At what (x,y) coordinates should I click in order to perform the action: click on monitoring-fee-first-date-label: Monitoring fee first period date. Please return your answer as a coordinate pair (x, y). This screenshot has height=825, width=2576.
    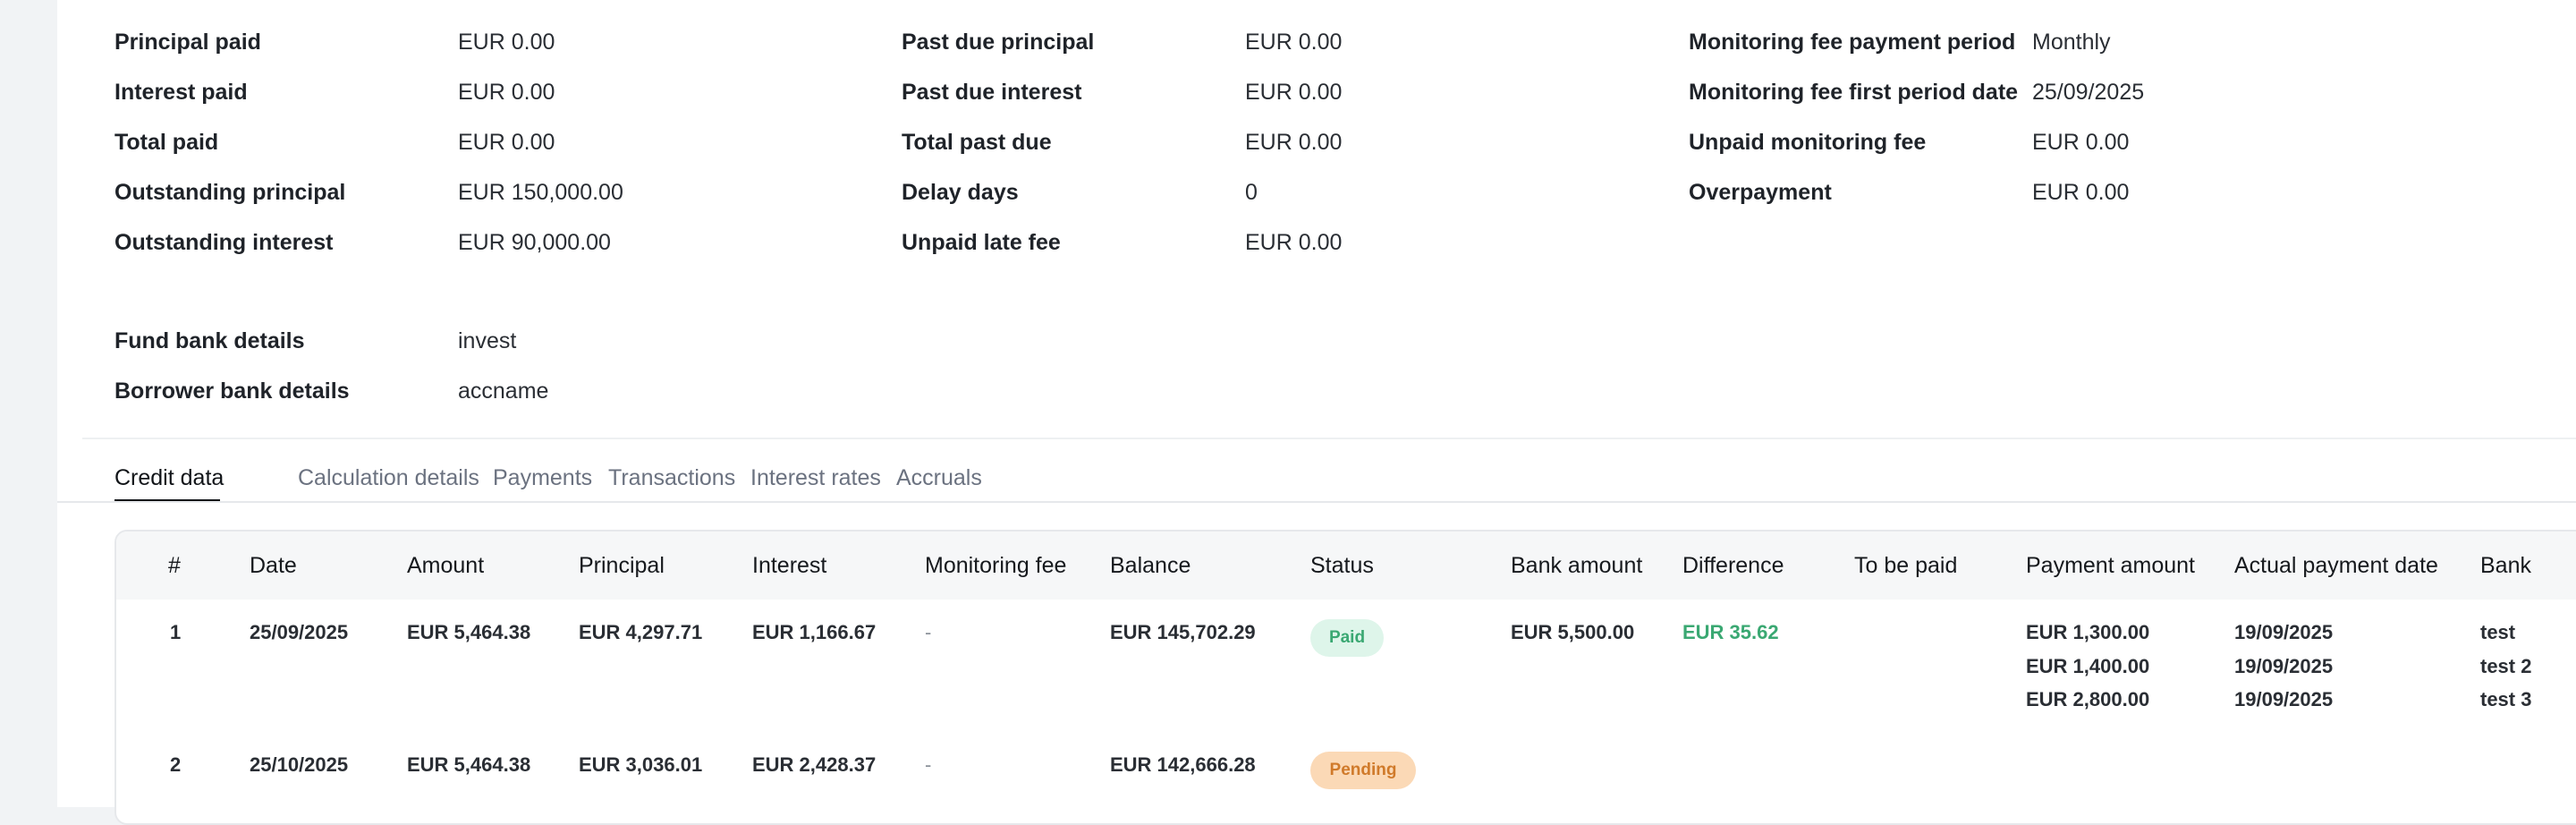
    Looking at the image, I should click on (1854, 93).